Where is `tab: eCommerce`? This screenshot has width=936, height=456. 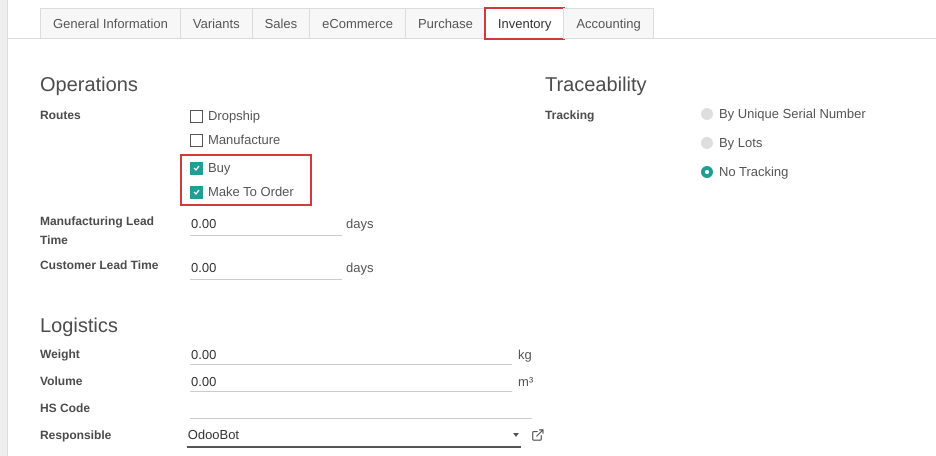
tab: eCommerce is located at coordinates (357, 23).